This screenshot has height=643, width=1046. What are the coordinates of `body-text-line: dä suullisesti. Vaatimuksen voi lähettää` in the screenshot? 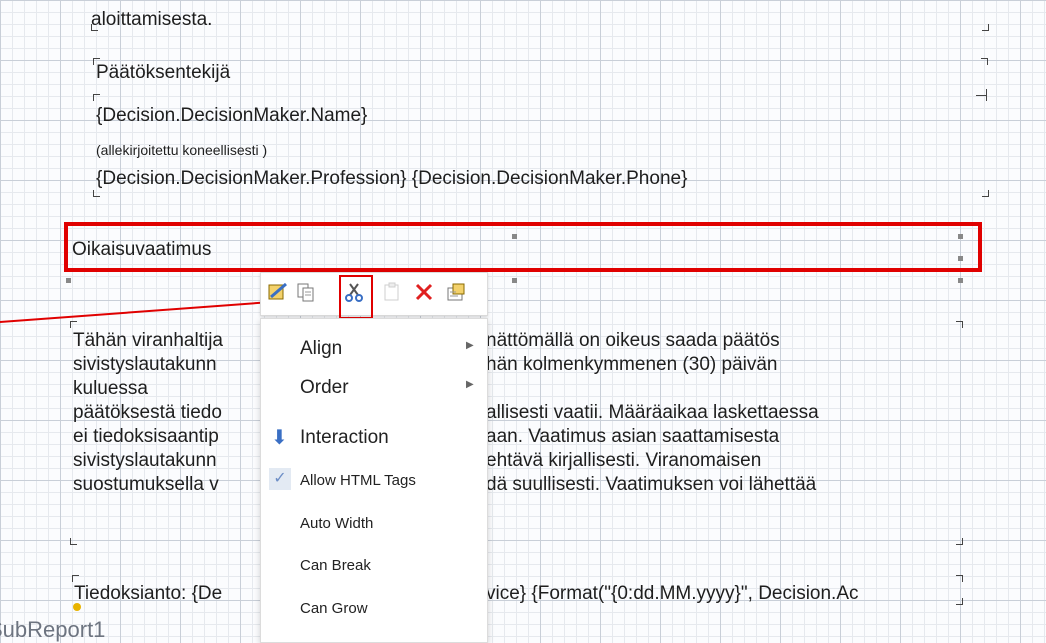 It's located at (651, 484).